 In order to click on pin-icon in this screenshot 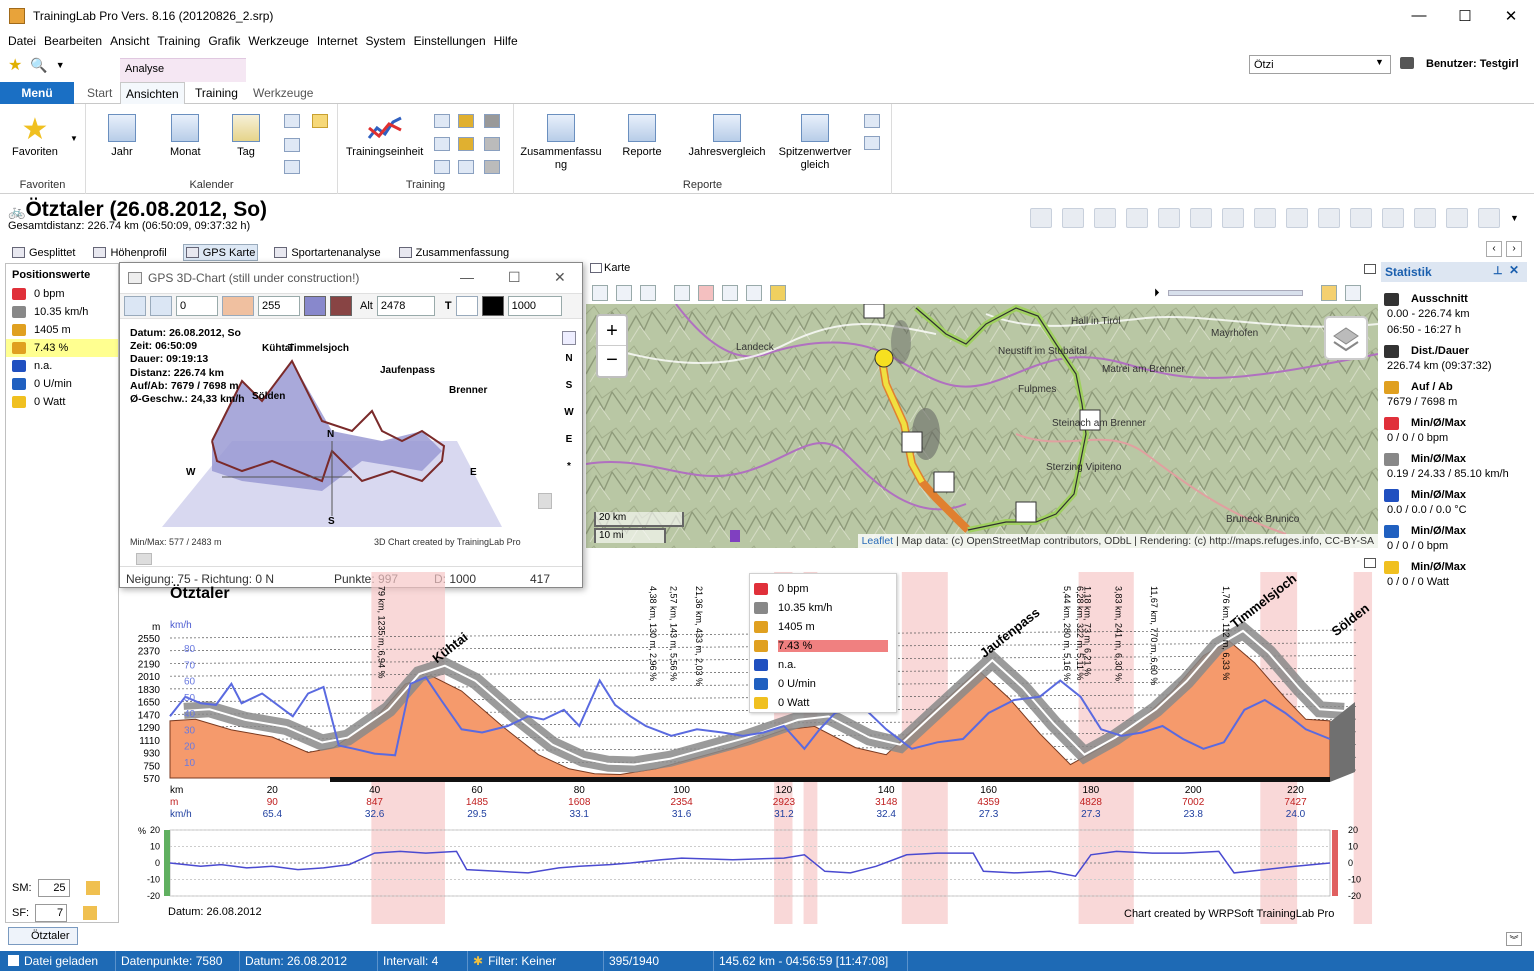, I will do `click(682, 293)`.